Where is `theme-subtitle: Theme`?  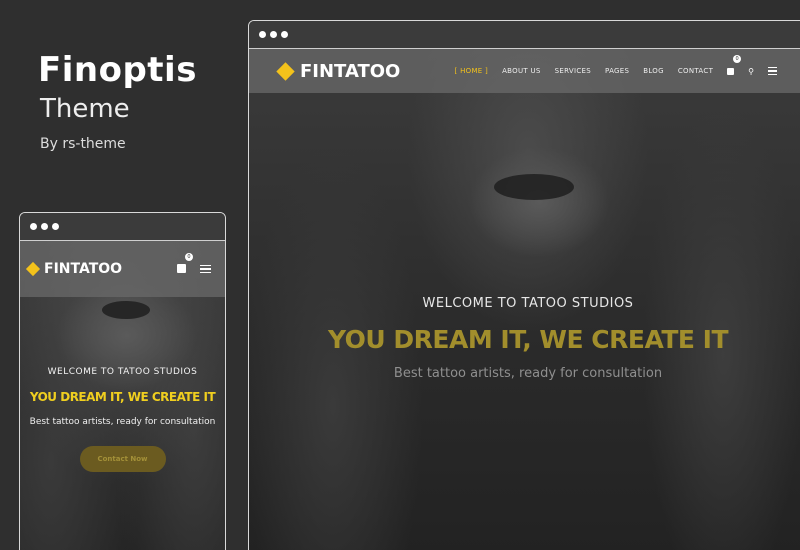 theme-subtitle: Theme is located at coordinates (85, 109).